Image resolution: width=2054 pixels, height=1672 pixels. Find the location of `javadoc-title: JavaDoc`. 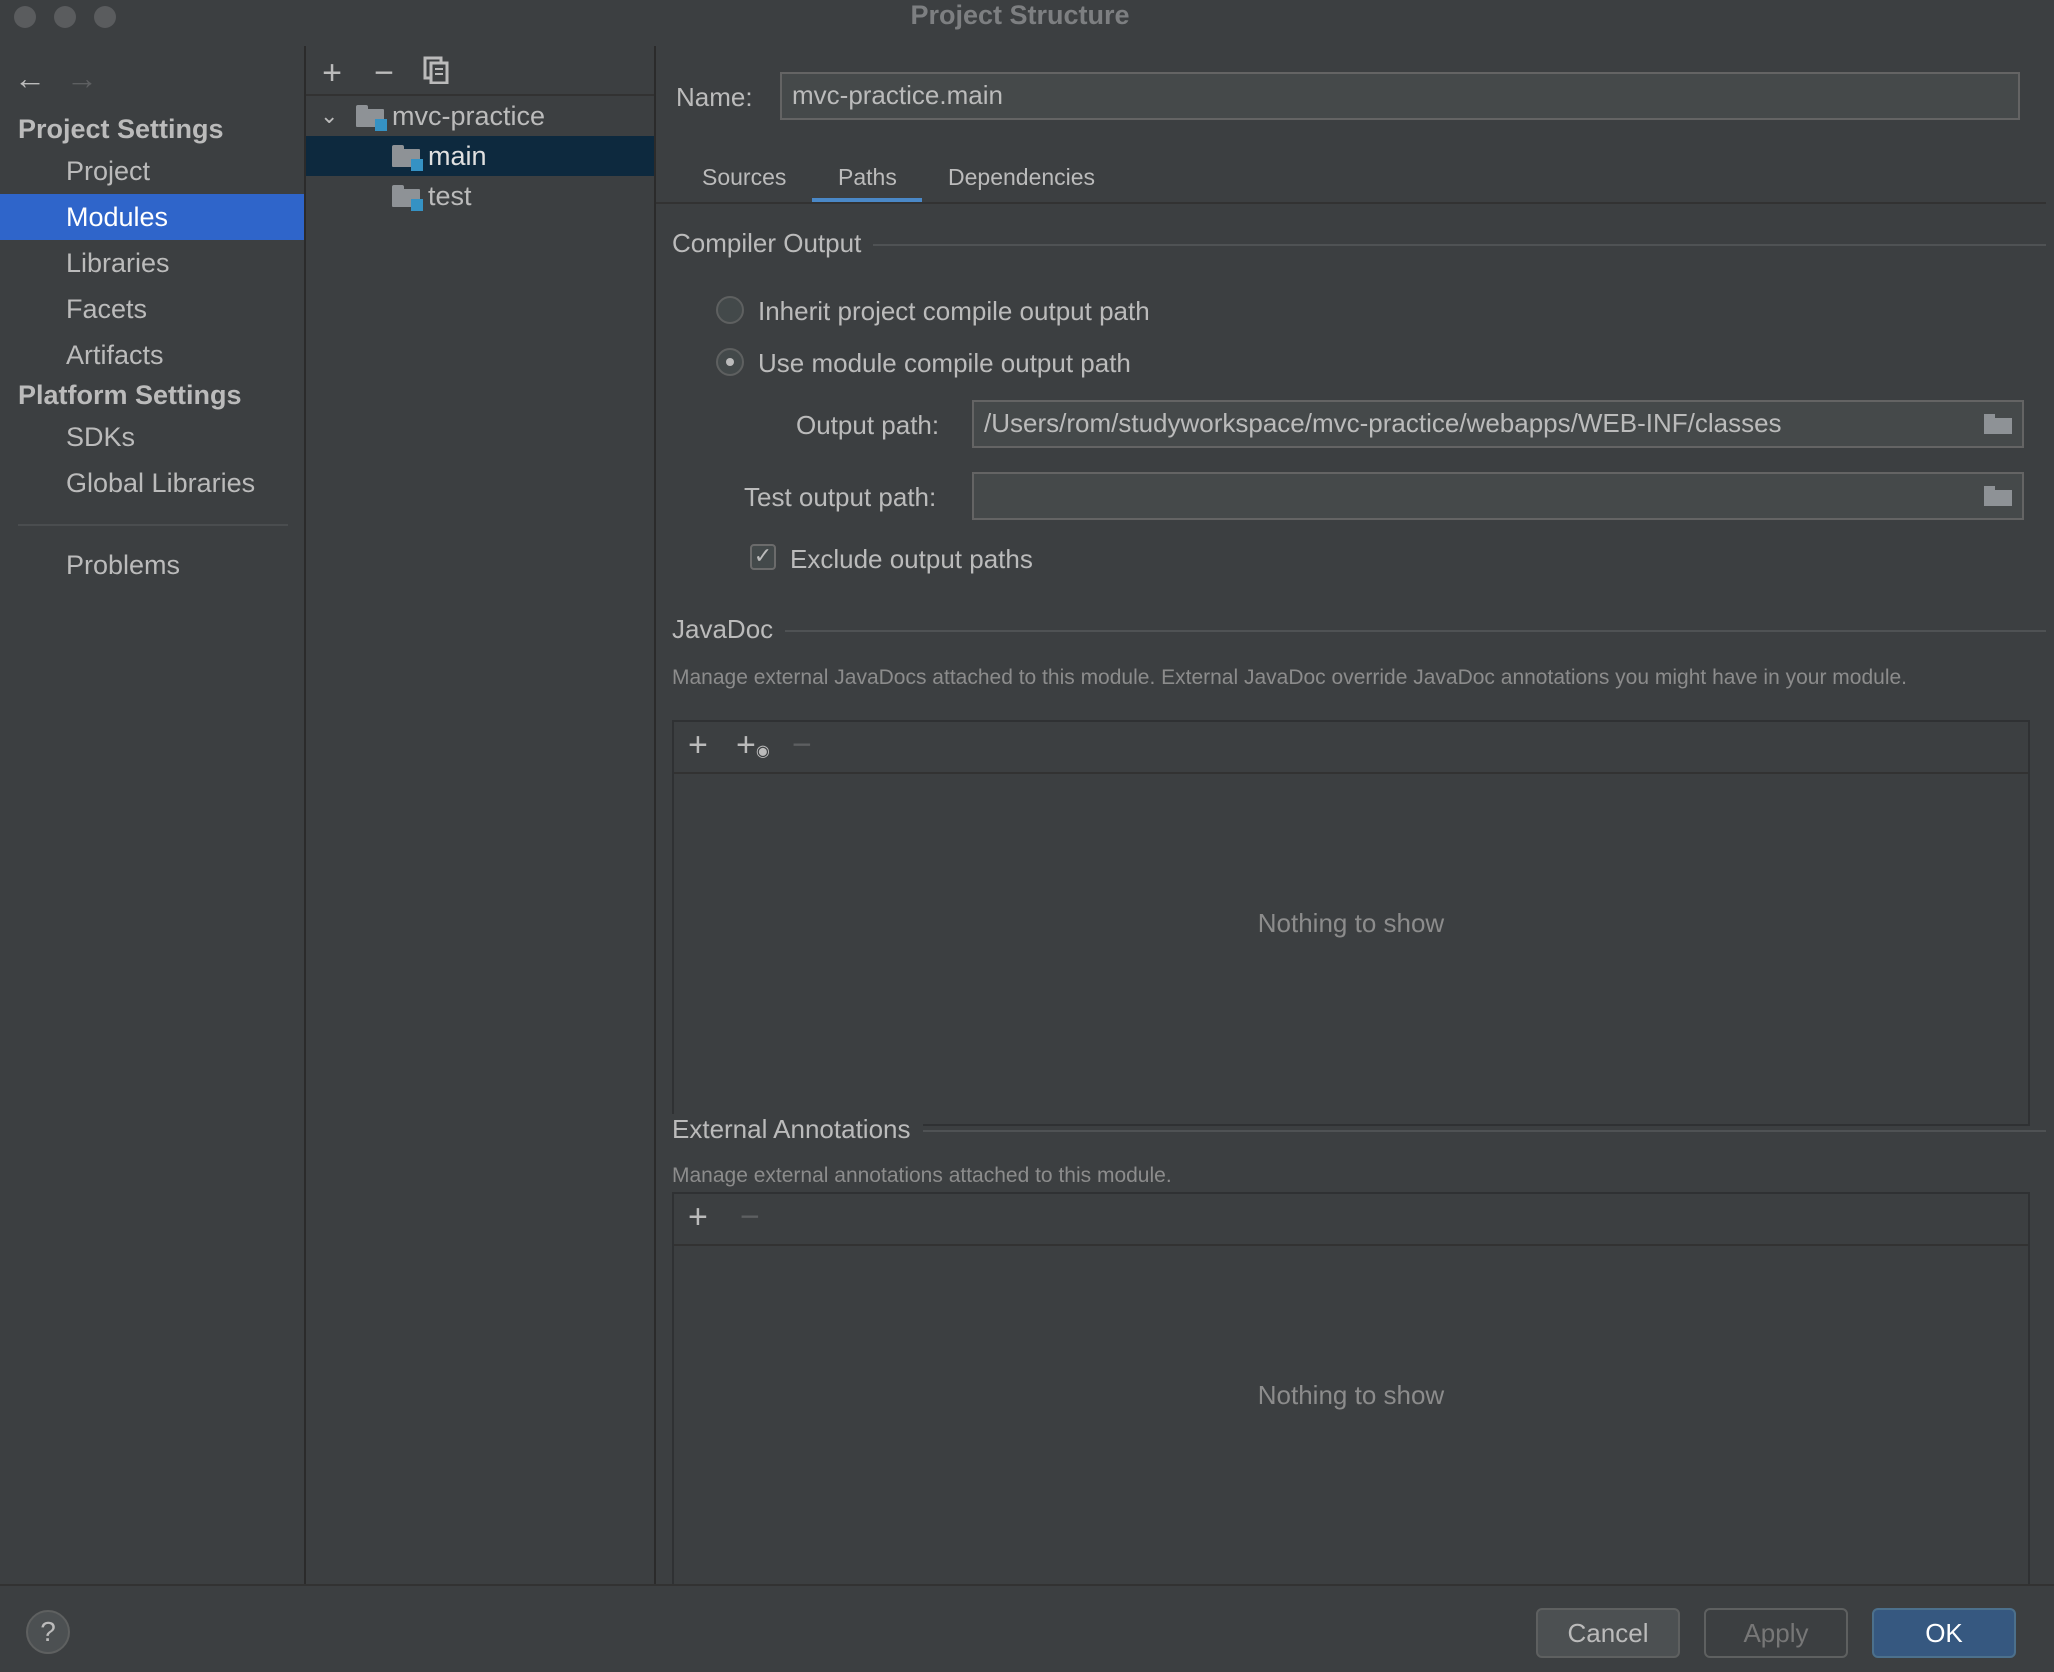

javadoc-title: JavaDoc is located at coordinates (729, 629).